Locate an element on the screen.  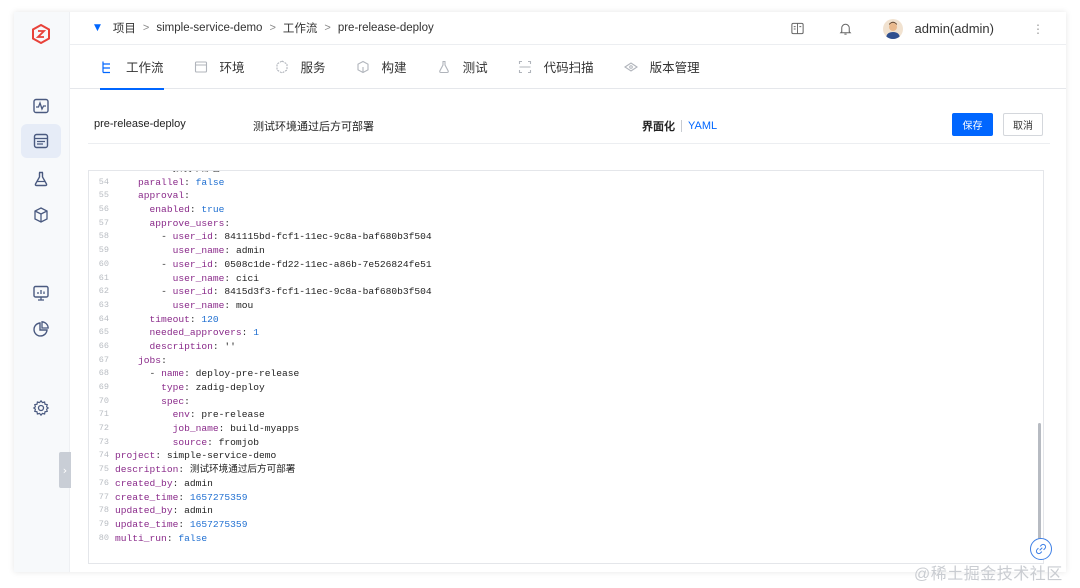
line-text: timeout: 120 is located at coordinates (164, 320).